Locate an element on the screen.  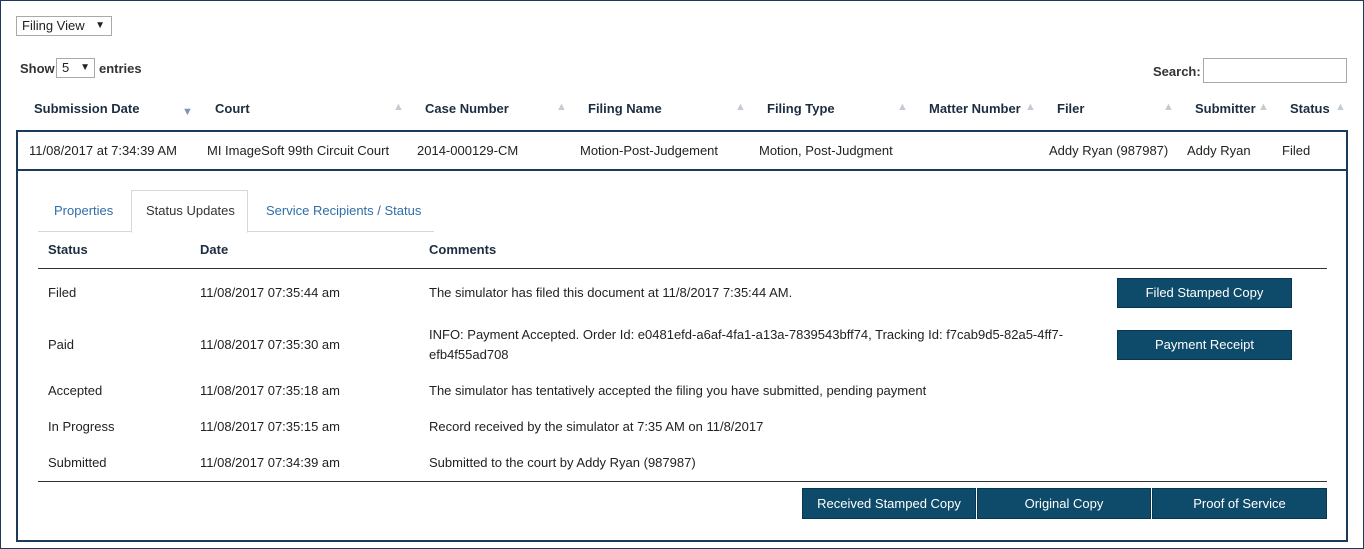
update-status: Paid is located at coordinates (61, 344).